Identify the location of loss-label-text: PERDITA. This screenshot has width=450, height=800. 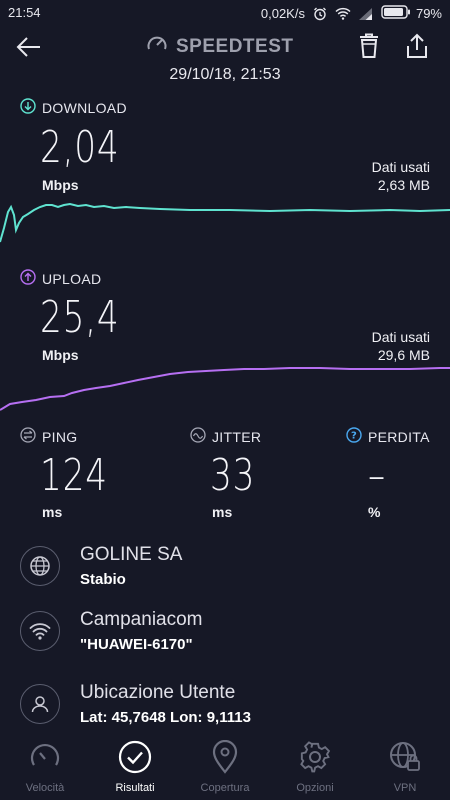
(399, 436).